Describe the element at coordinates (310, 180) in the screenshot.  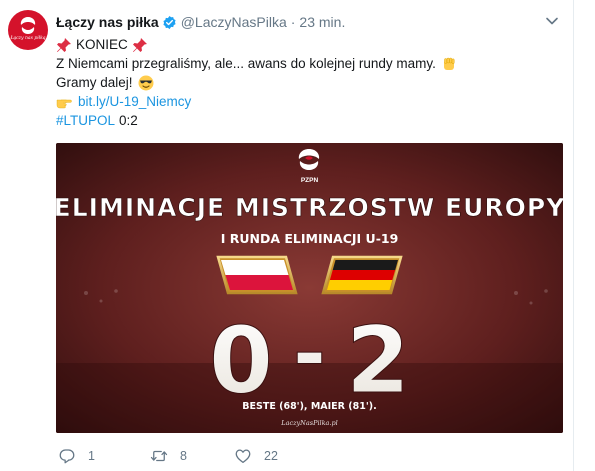
I see `pzpn-label: PZPN` at that location.